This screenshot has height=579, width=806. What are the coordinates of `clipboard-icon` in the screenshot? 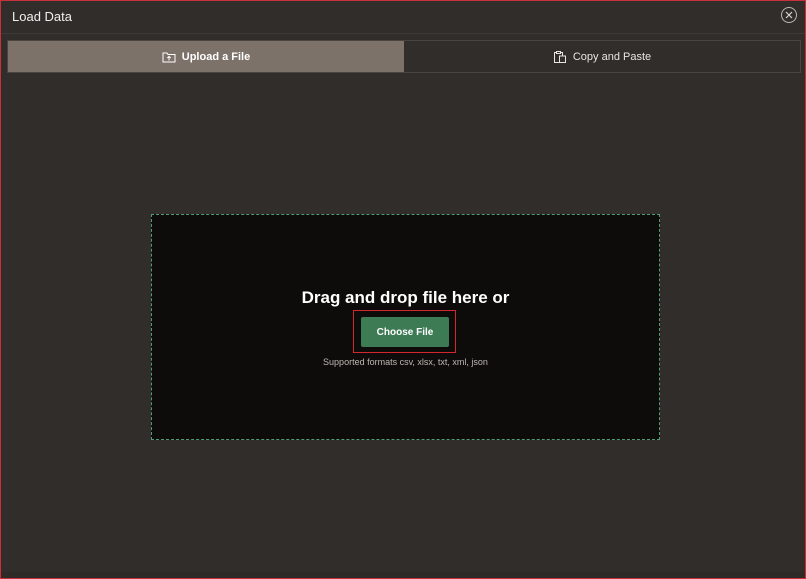 It's located at (559, 56).